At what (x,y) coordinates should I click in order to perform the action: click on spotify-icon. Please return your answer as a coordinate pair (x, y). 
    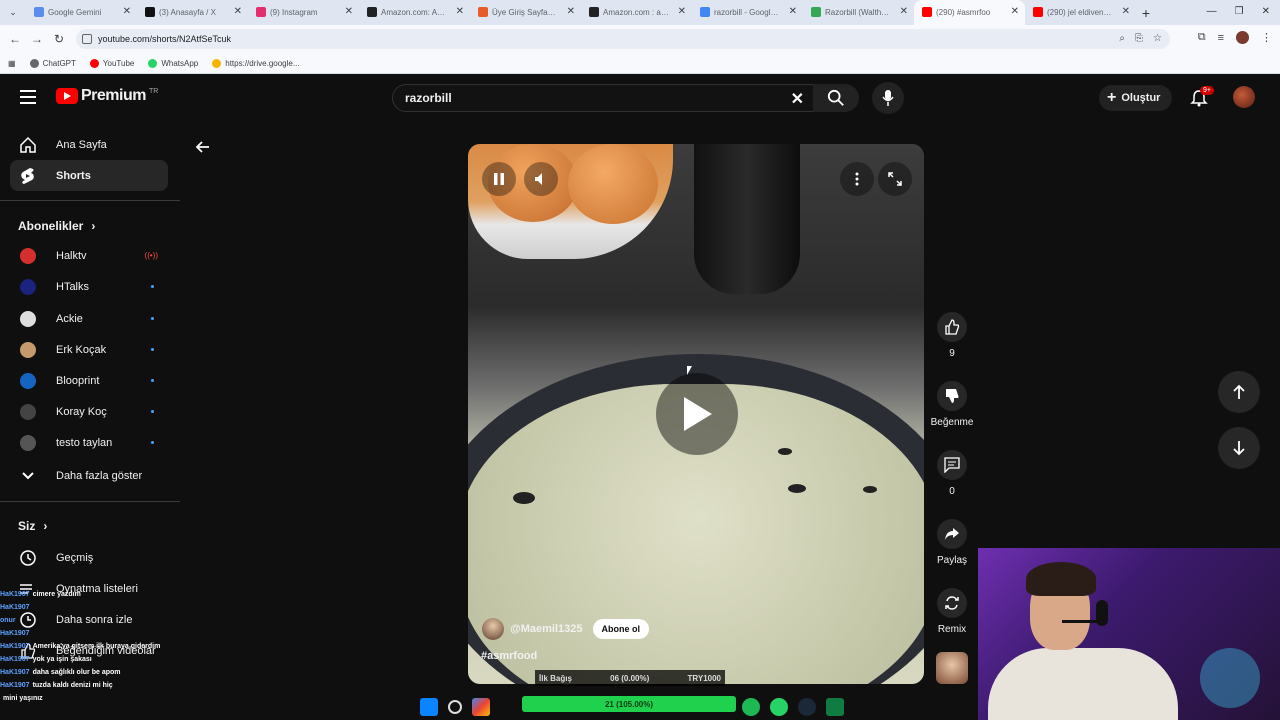
    Looking at the image, I should click on (751, 706).